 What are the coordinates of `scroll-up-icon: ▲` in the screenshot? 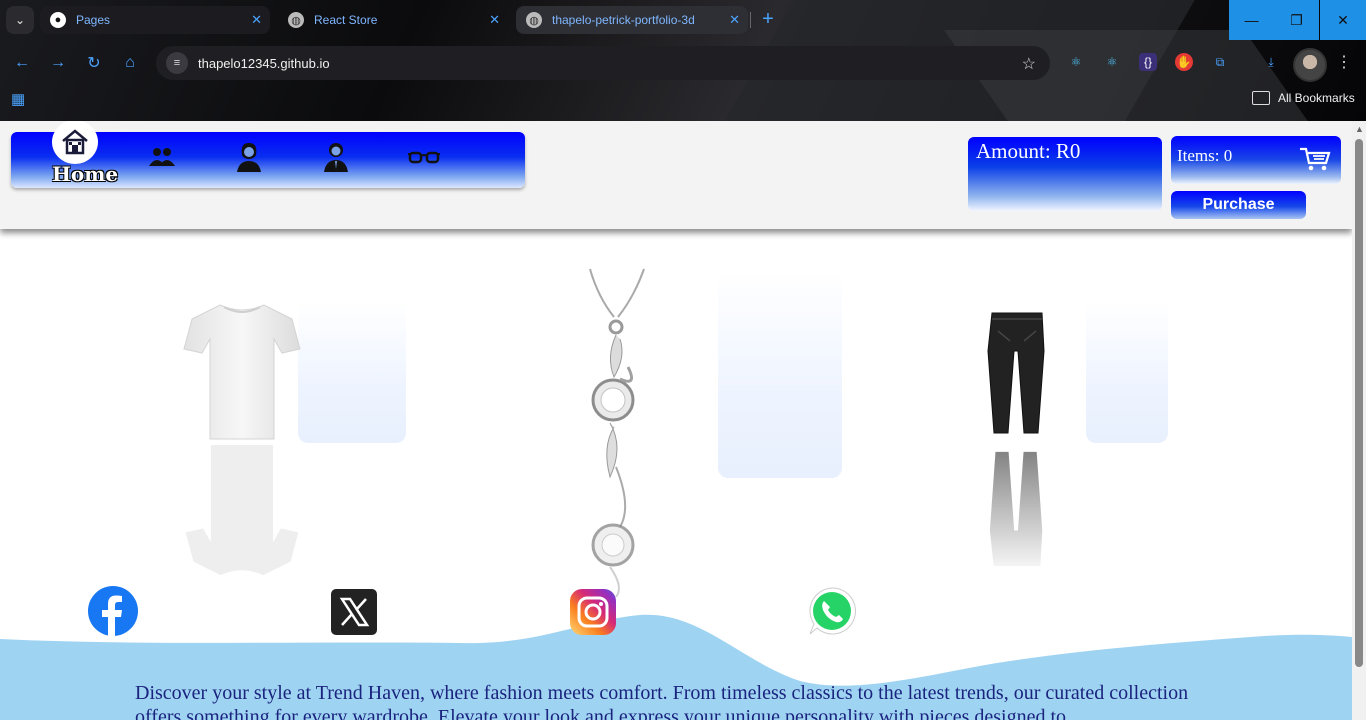 It's located at (1359, 129).